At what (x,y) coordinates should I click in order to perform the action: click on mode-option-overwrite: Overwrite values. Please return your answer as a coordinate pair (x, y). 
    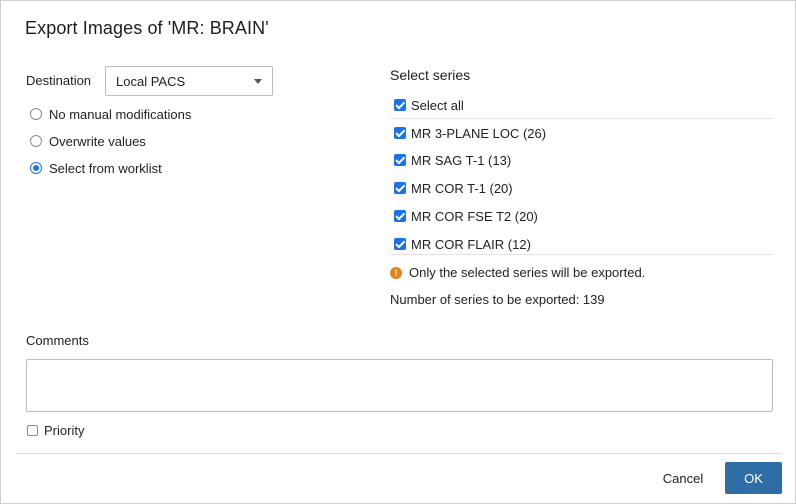
    Looking at the image, I should click on (88, 141).